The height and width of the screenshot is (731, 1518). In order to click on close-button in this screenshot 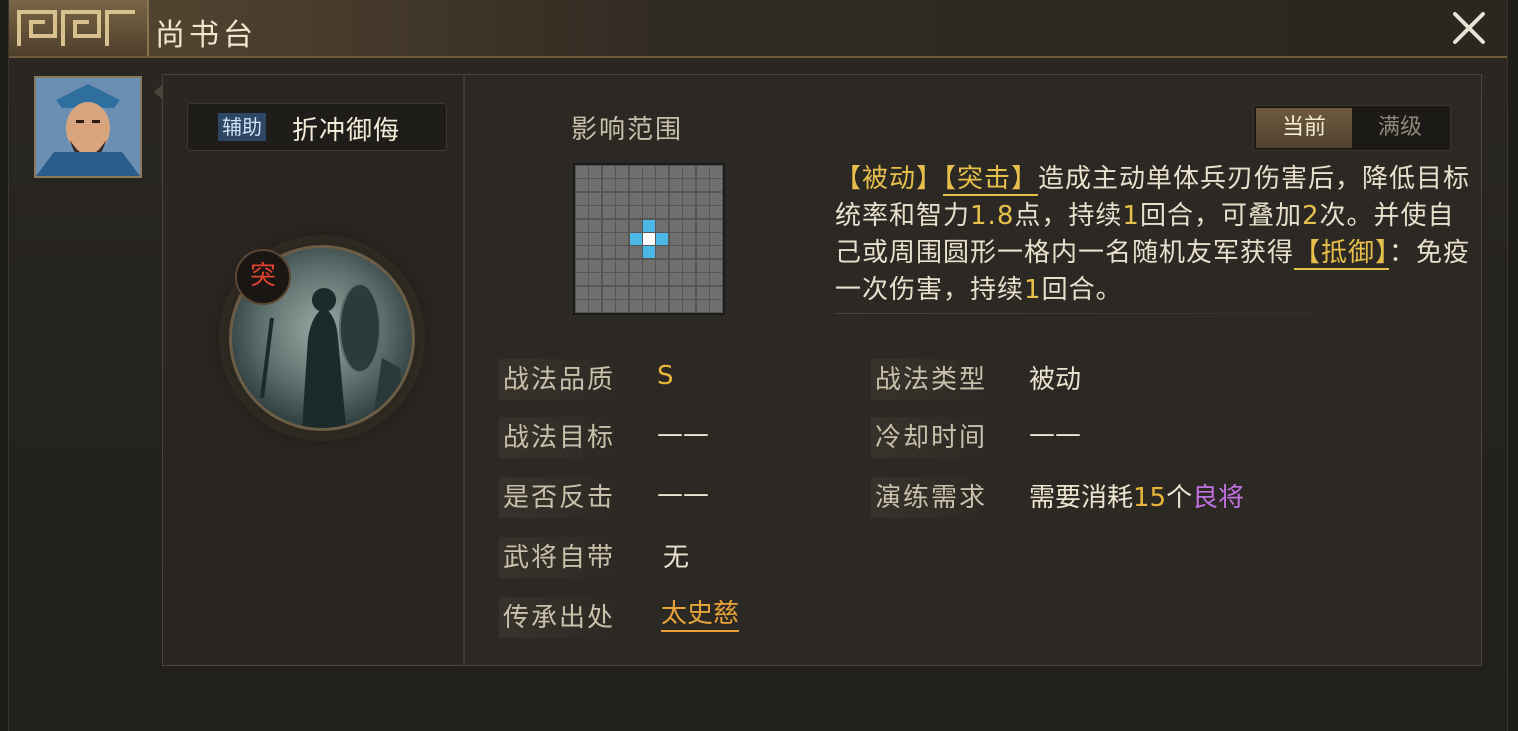, I will do `click(1469, 28)`.